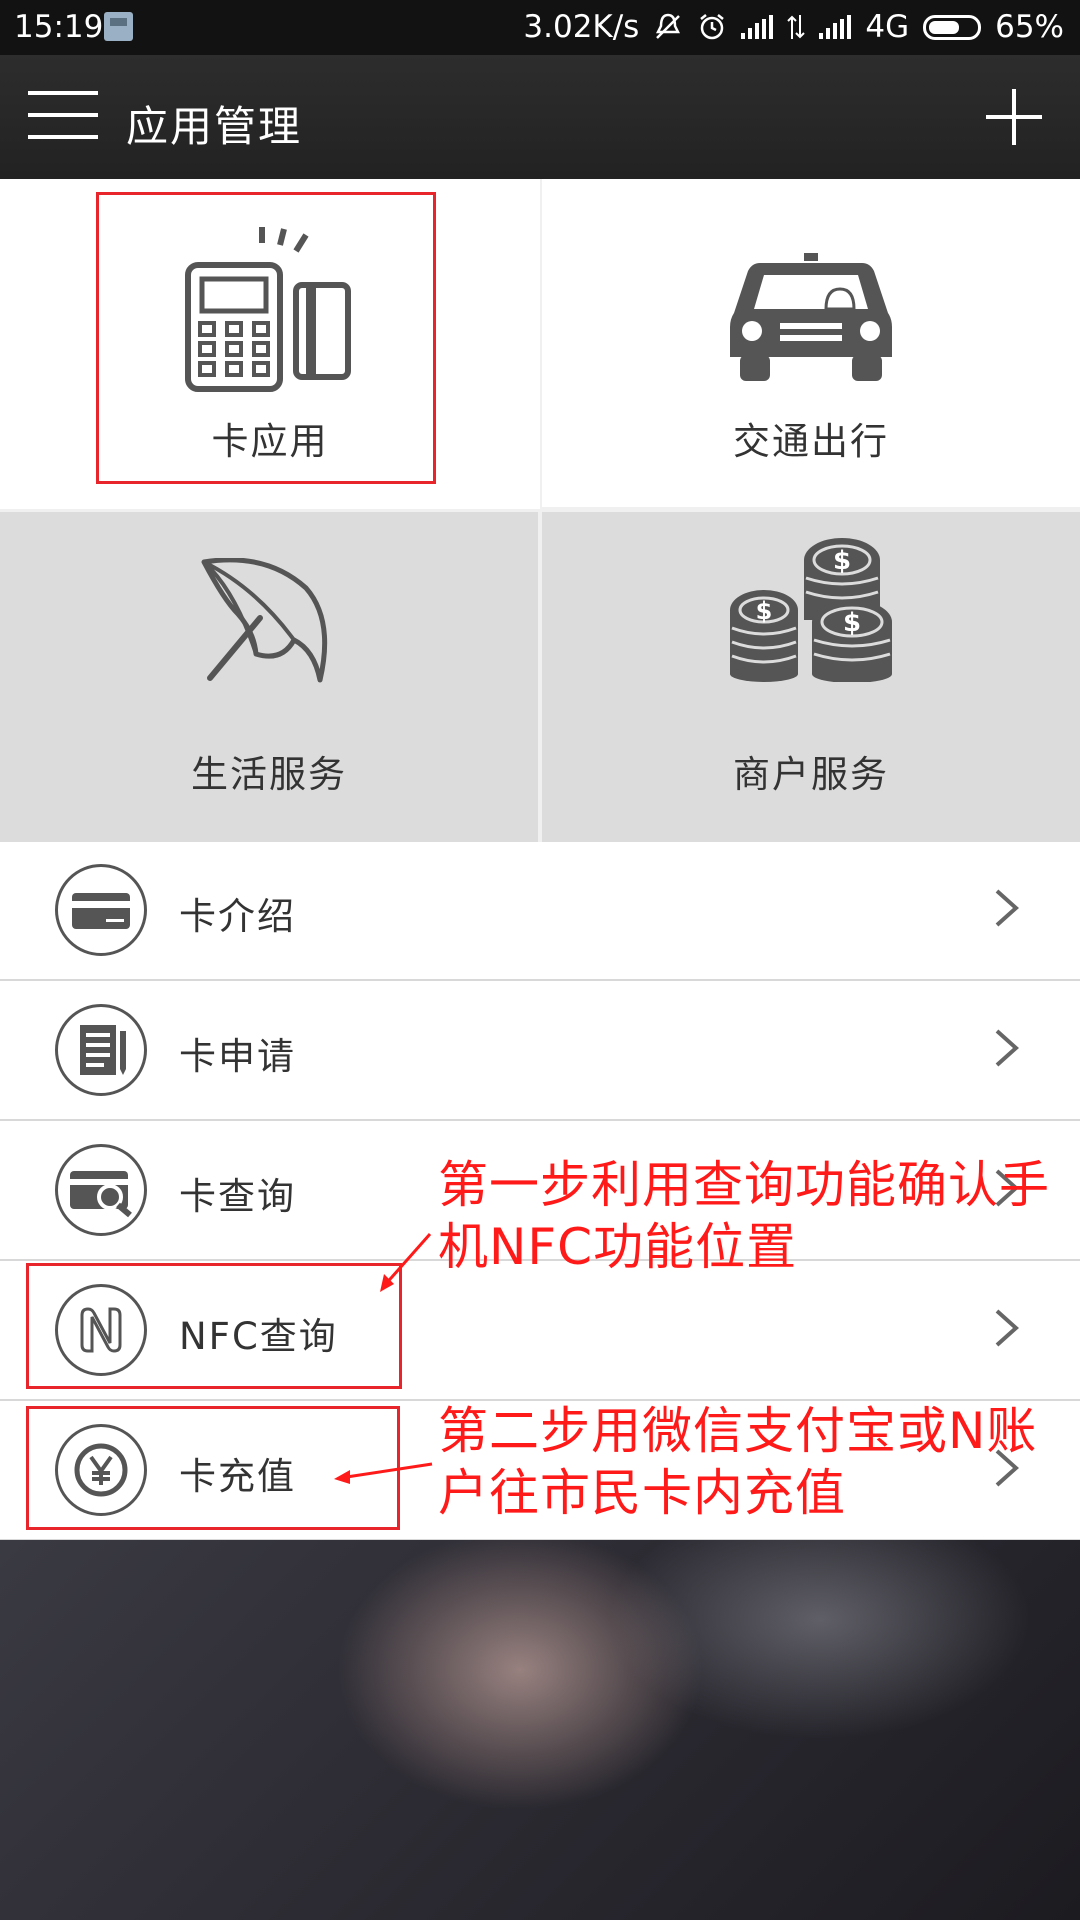 The width and height of the screenshot is (1080, 1920). I want to click on annotation-step1: 第一步利用查询功能确认手 机NFC功能位置, so click(744, 1216).